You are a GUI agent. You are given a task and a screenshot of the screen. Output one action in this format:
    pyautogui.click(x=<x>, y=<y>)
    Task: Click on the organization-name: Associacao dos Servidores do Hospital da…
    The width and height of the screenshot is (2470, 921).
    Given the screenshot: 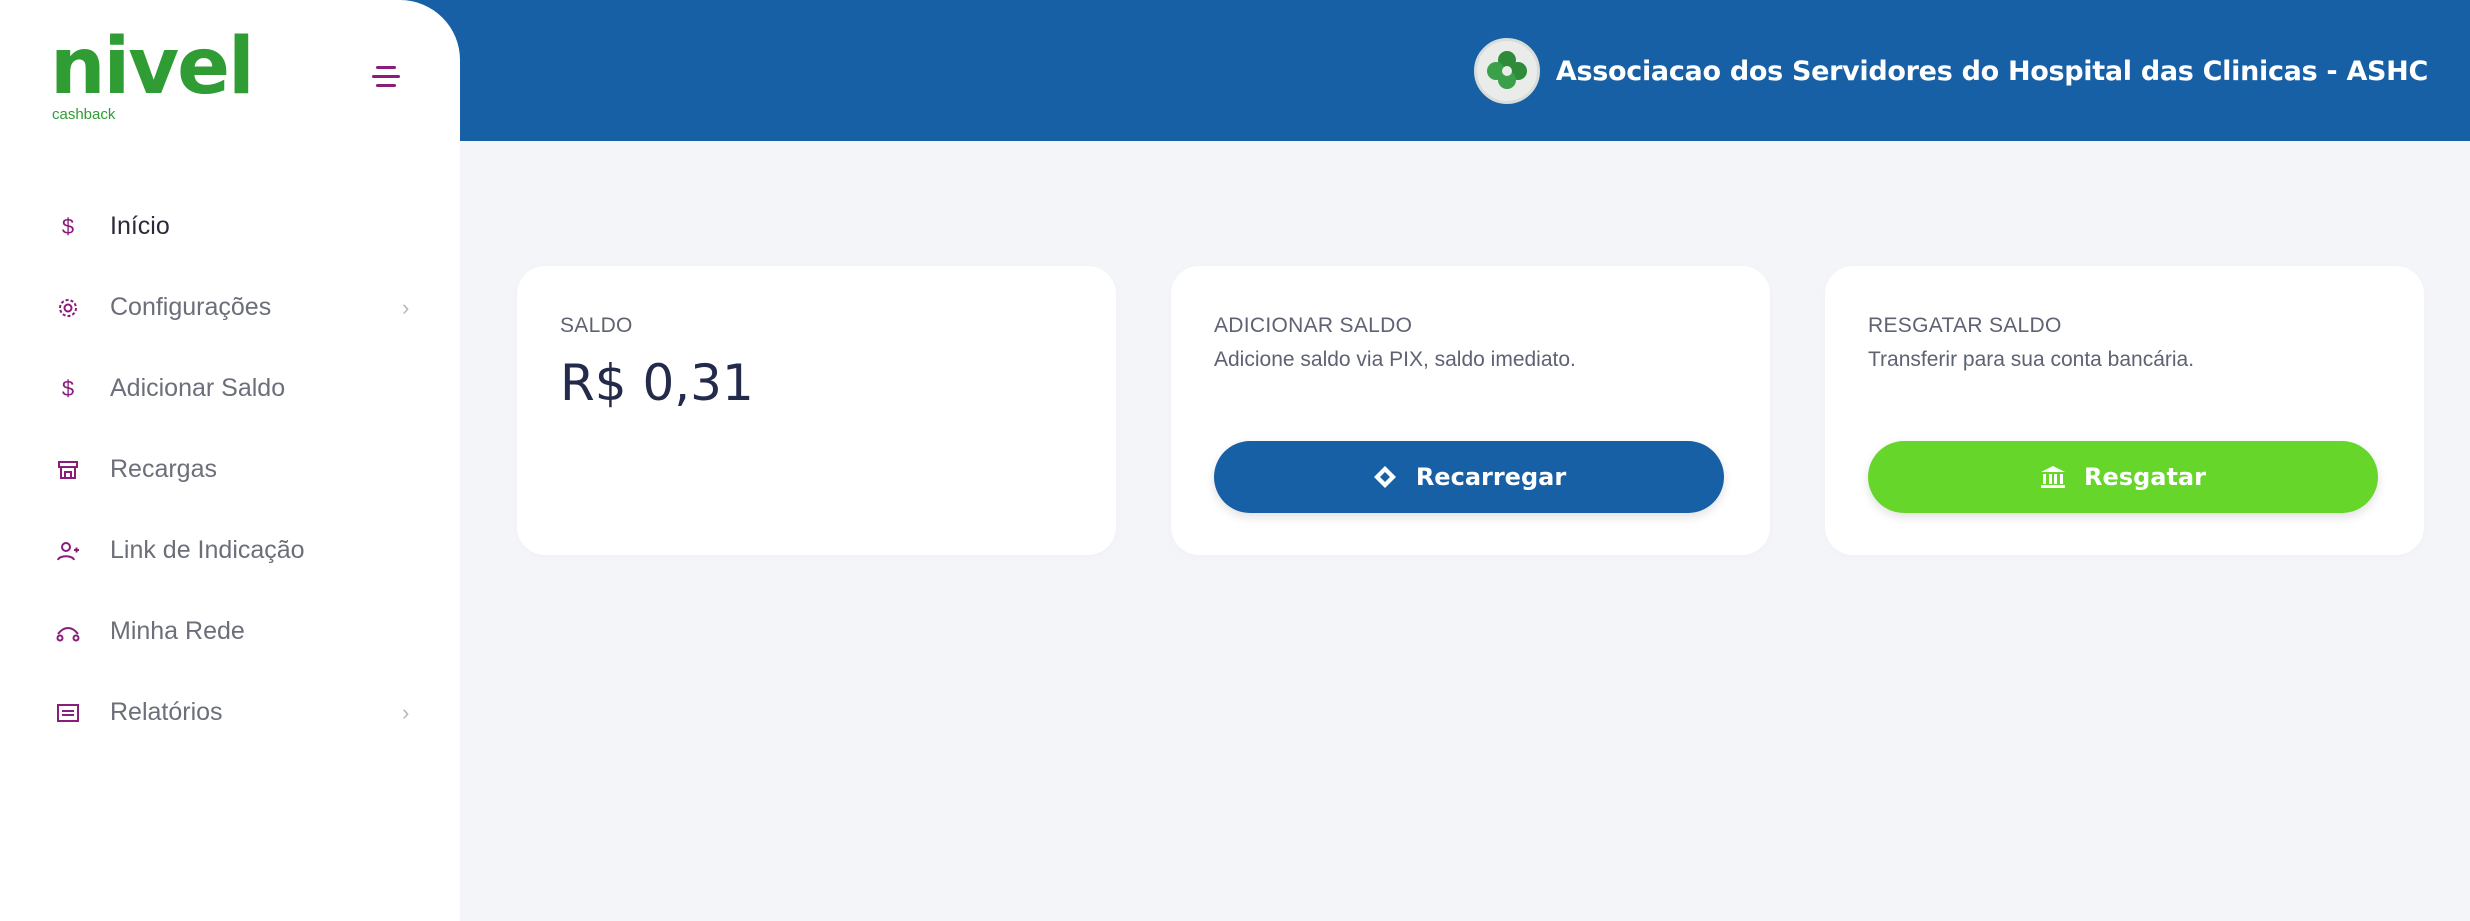 What is the action you would take?
    pyautogui.click(x=1991, y=71)
    